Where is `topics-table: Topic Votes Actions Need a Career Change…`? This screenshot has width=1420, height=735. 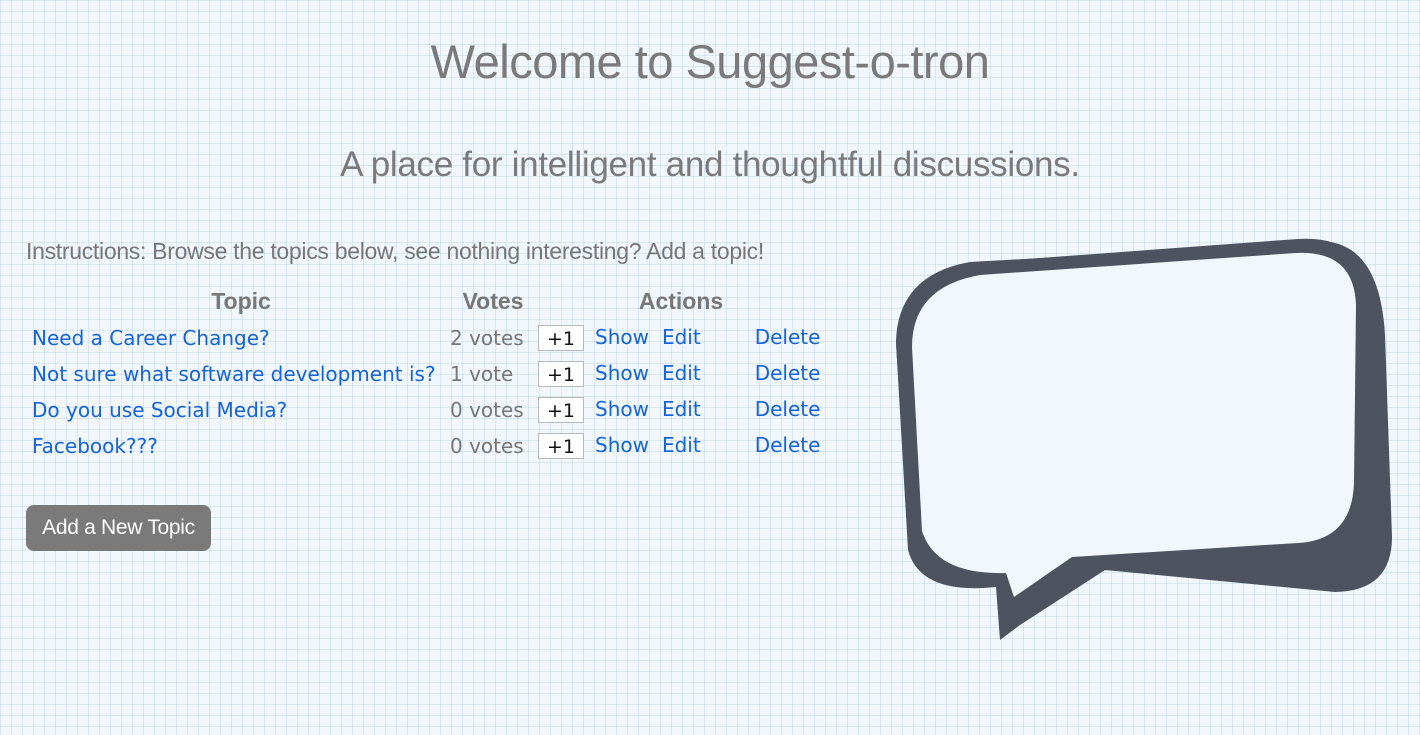
topics-table: Topic Votes Actions Need a Career Change… is located at coordinates (426, 373).